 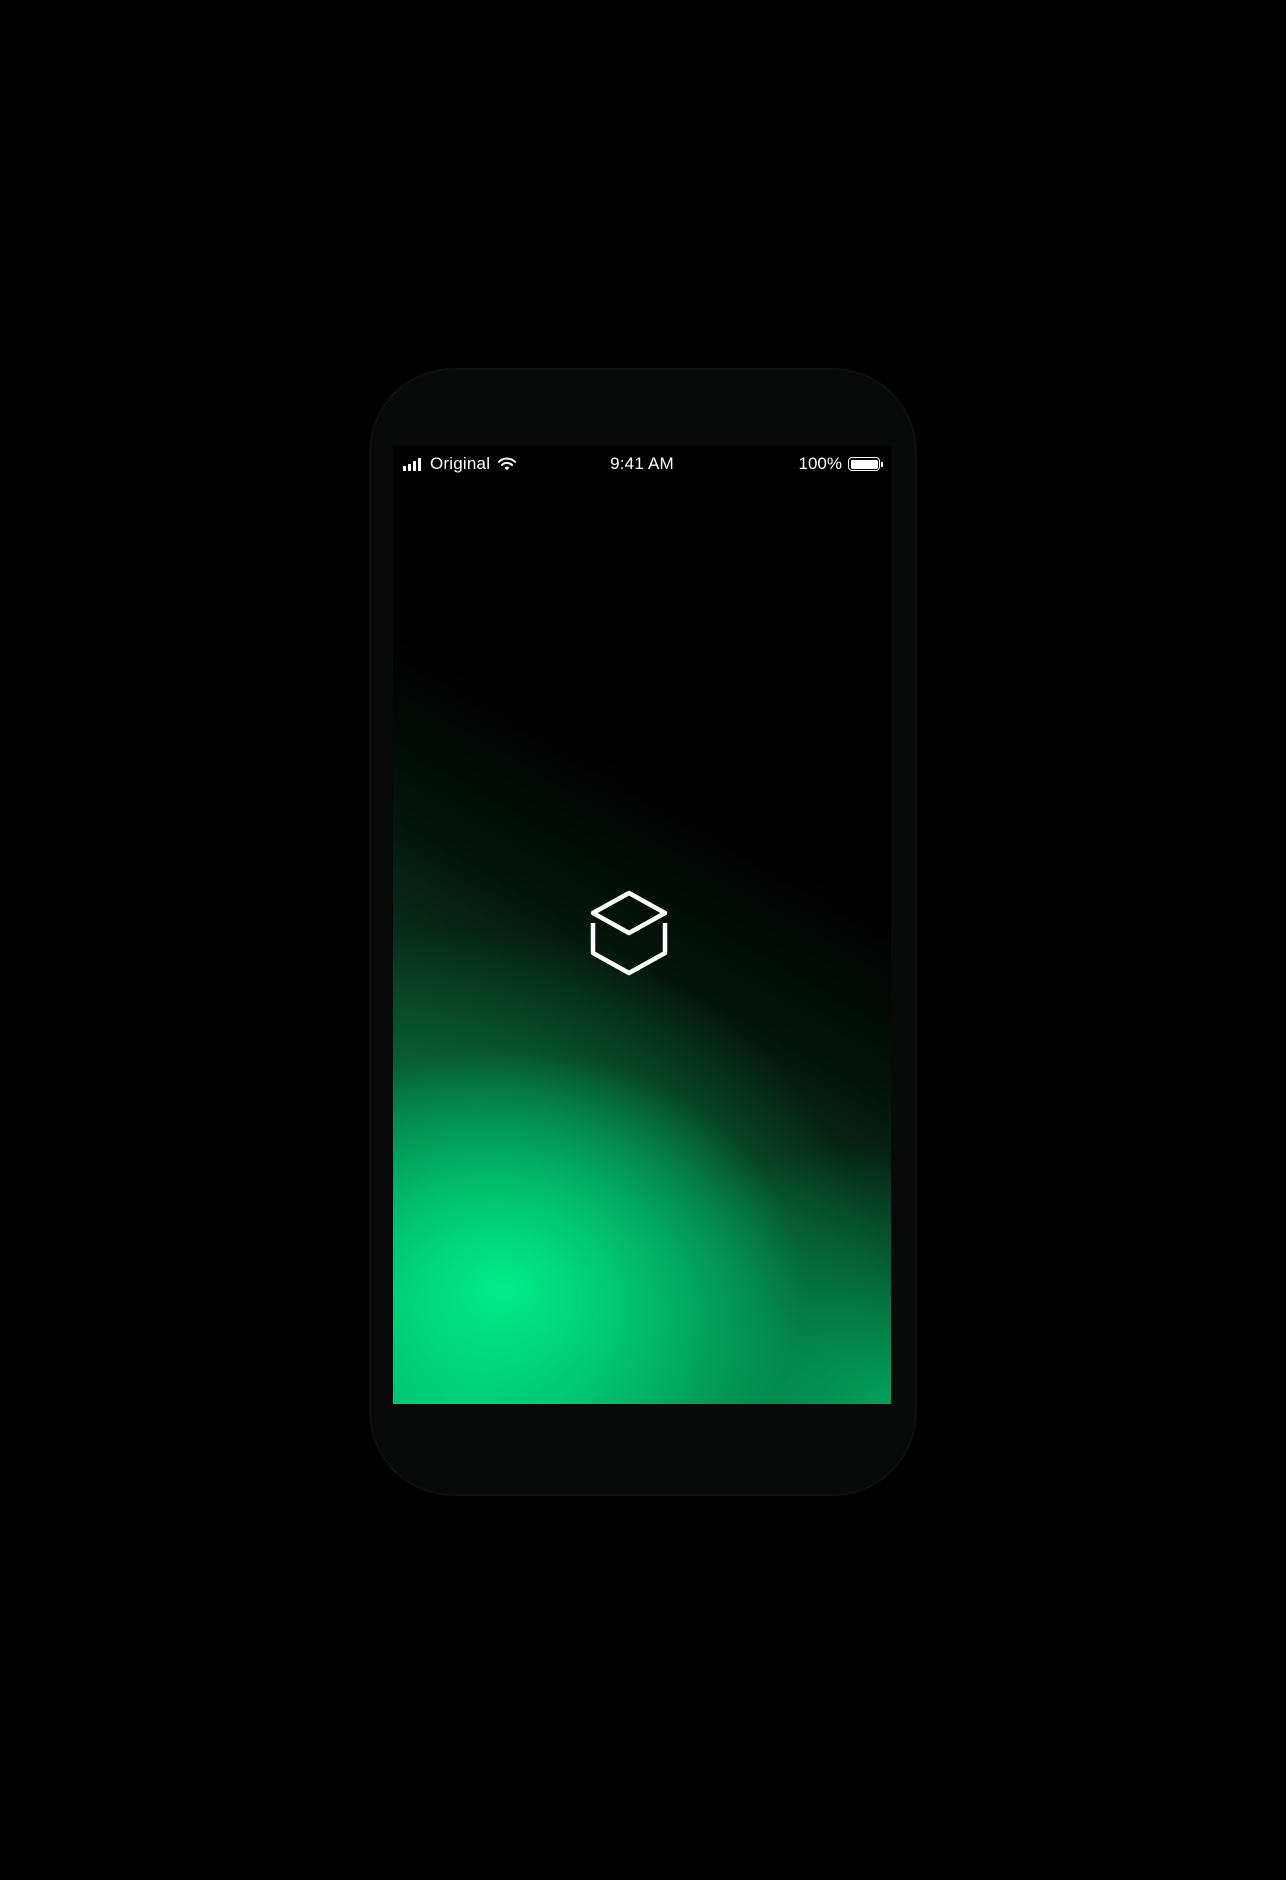 I want to click on battery-percentage: 100%, so click(x=820, y=463).